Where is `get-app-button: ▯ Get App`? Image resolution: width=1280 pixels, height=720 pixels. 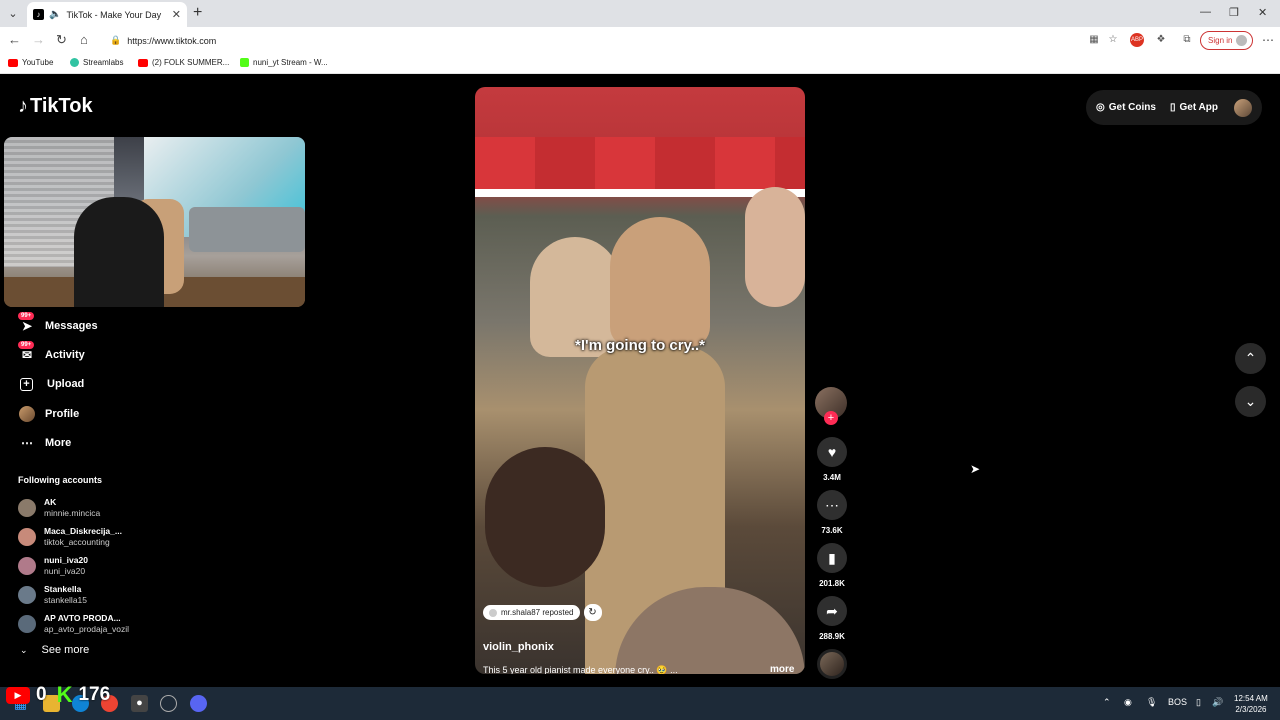
get-app-button: ▯ Get App is located at coordinates (1194, 107).